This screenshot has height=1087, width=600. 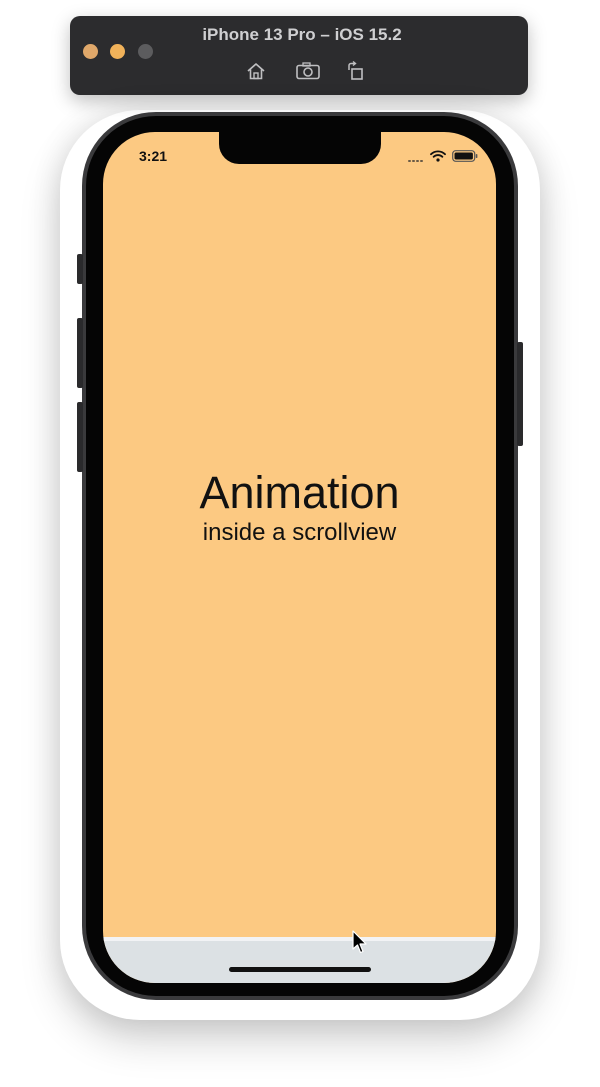 What do you see at coordinates (90, 51) in the screenshot?
I see `window-close-button` at bounding box center [90, 51].